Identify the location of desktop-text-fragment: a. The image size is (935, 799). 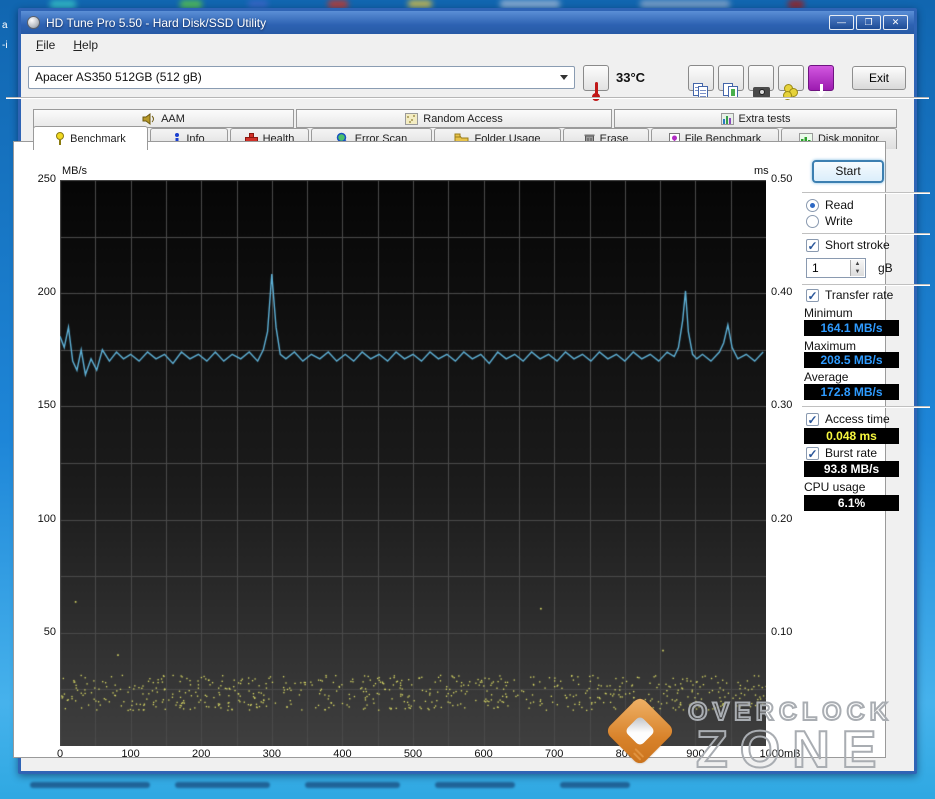
(5, 25).